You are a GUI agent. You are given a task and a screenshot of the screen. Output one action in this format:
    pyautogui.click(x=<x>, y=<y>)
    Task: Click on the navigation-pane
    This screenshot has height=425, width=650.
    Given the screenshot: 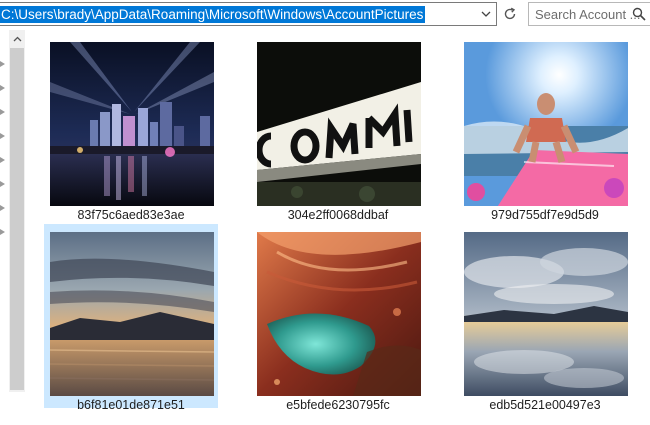 What is the action you would take?
    pyautogui.click(x=14, y=227)
    